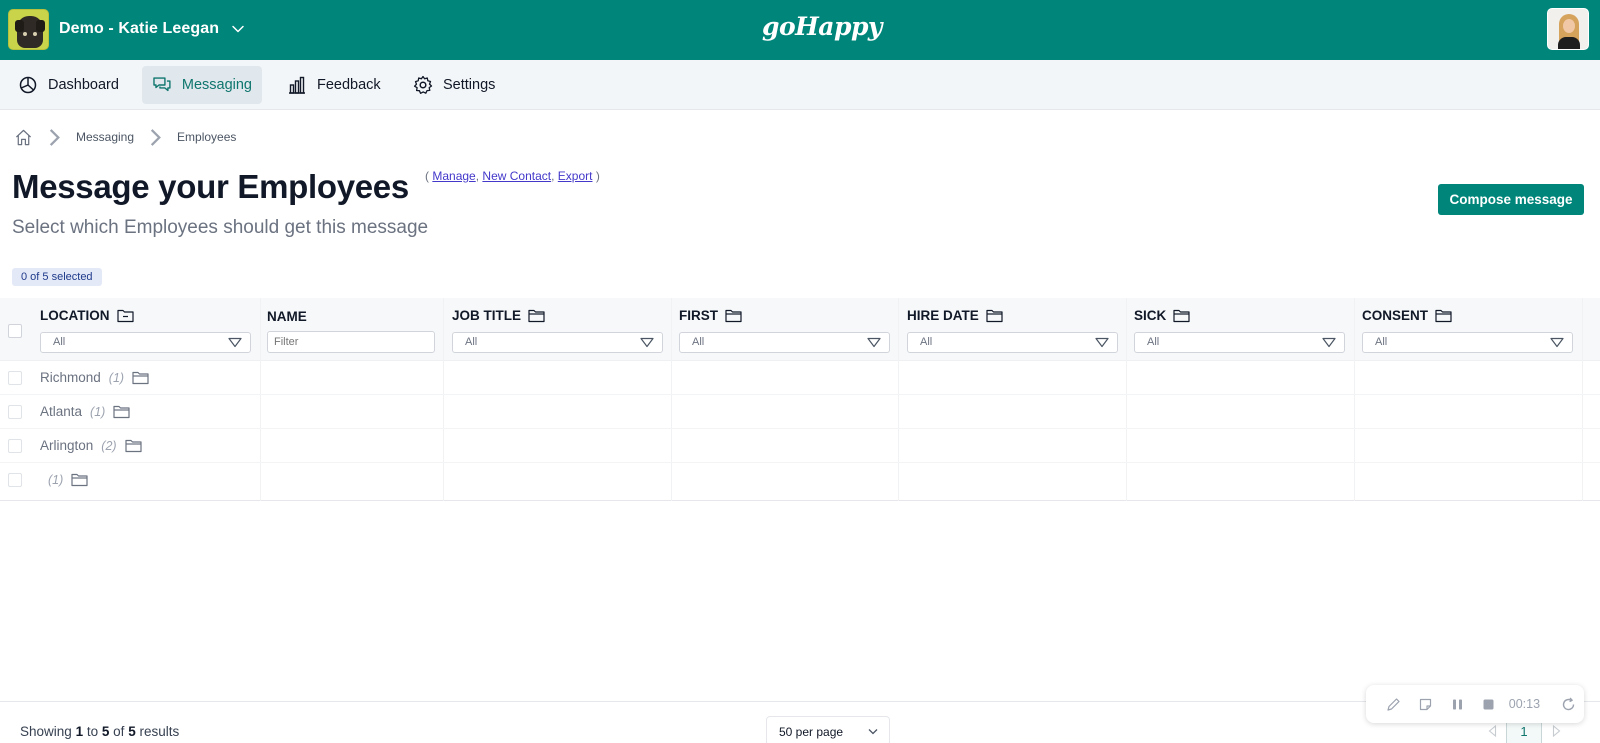 The image size is (1600, 743). Describe the element at coordinates (1239, 342) in the screenshot. I see `sick-filter-select: All` at that location.